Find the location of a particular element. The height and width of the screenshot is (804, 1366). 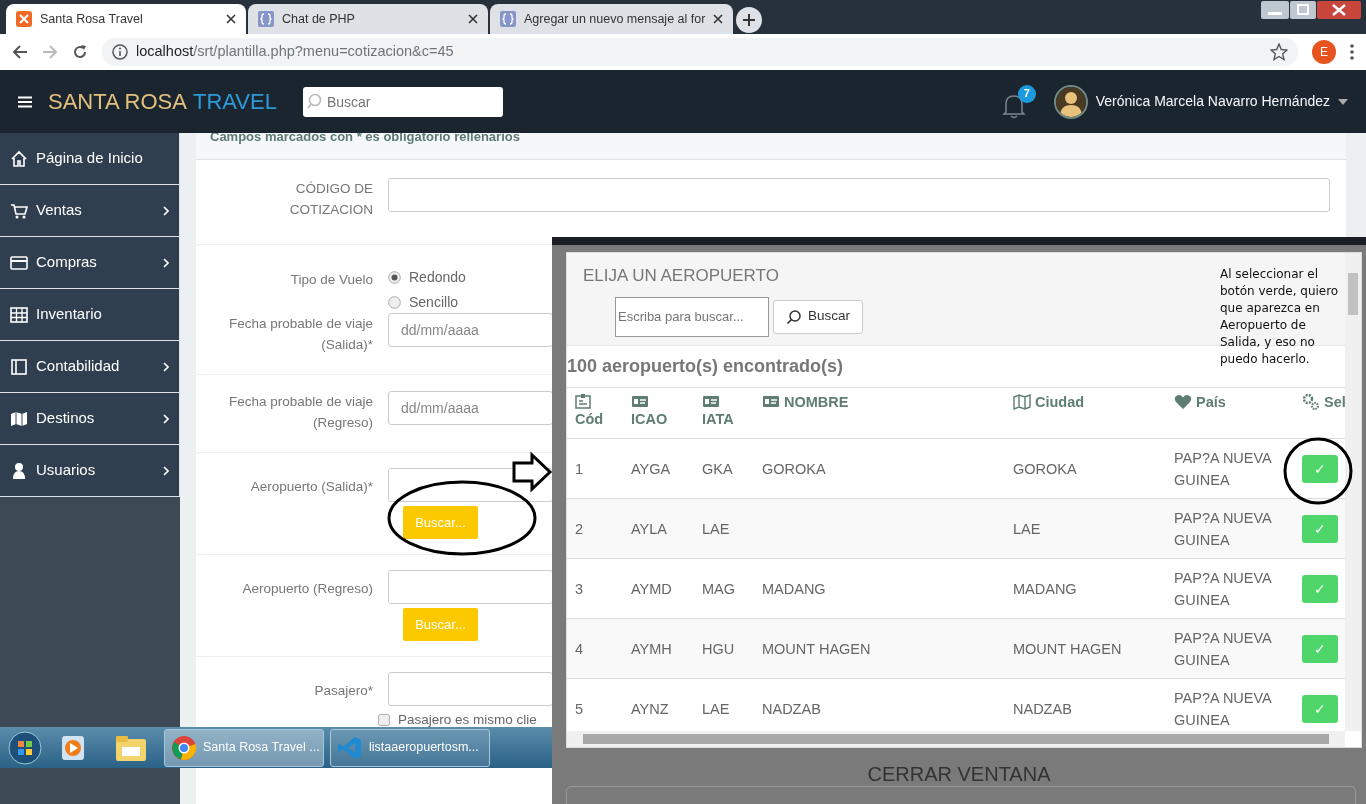

highlight-circle is located at coordinates (1318, 471).